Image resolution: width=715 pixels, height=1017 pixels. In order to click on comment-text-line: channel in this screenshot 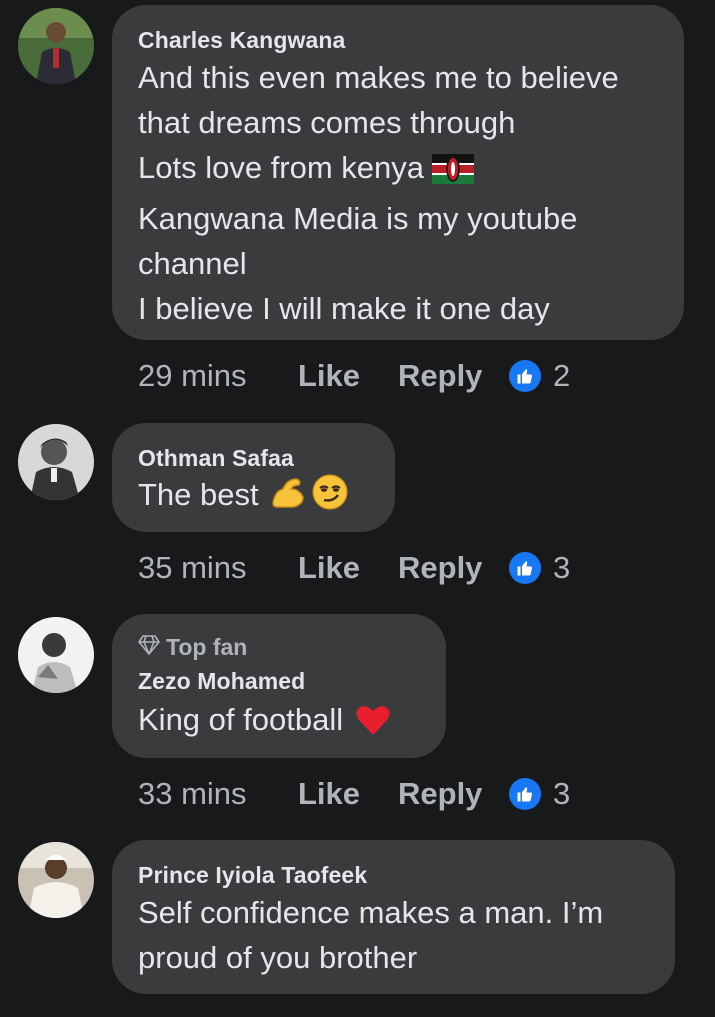, I will do `click(192, 263)`.